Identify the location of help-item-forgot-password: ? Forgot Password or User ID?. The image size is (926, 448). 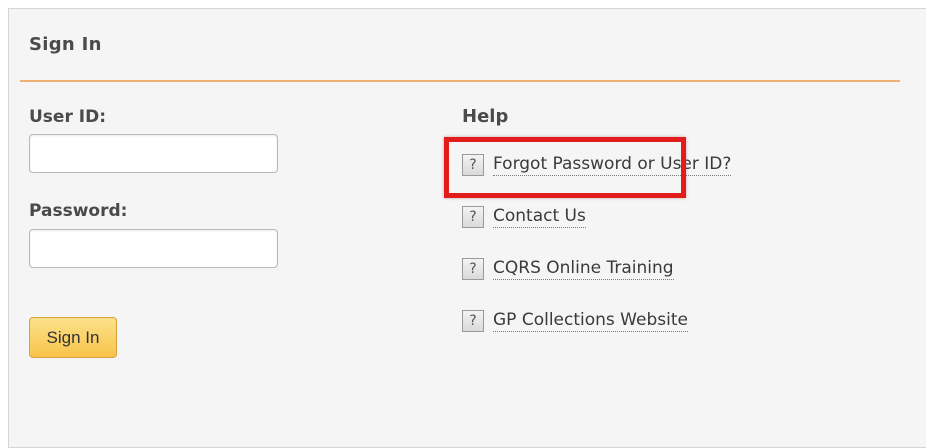
(597, 165).